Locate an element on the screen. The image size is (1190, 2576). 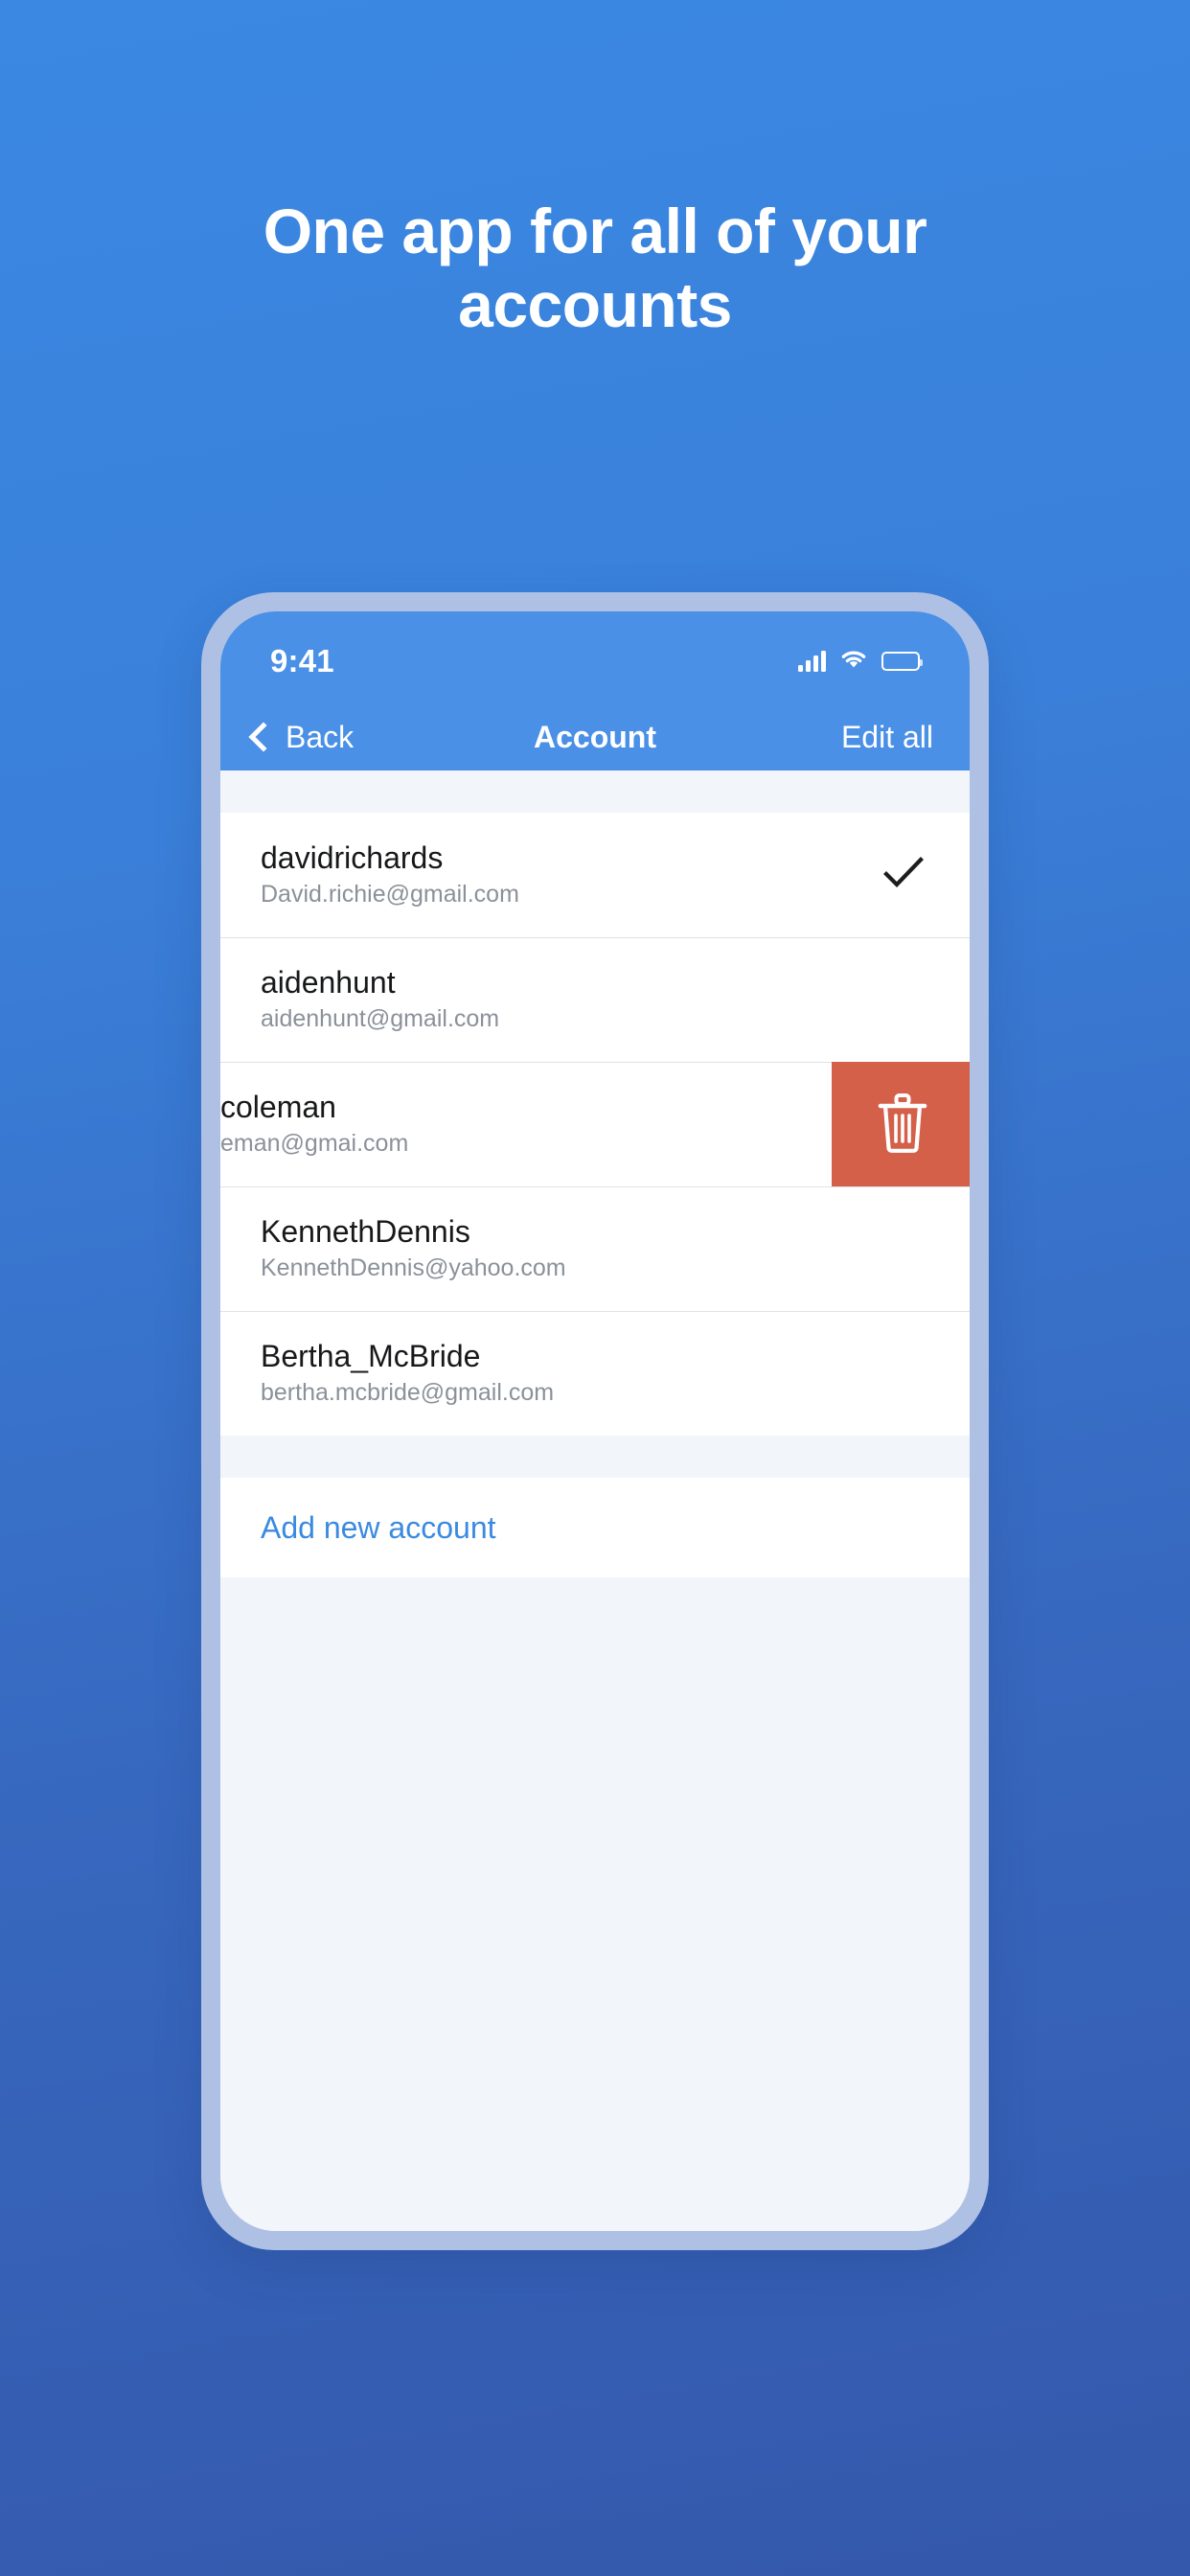
account-row-texts: aidenhunt aidenhunt@gmail.com is located at coordinates (381, 999).